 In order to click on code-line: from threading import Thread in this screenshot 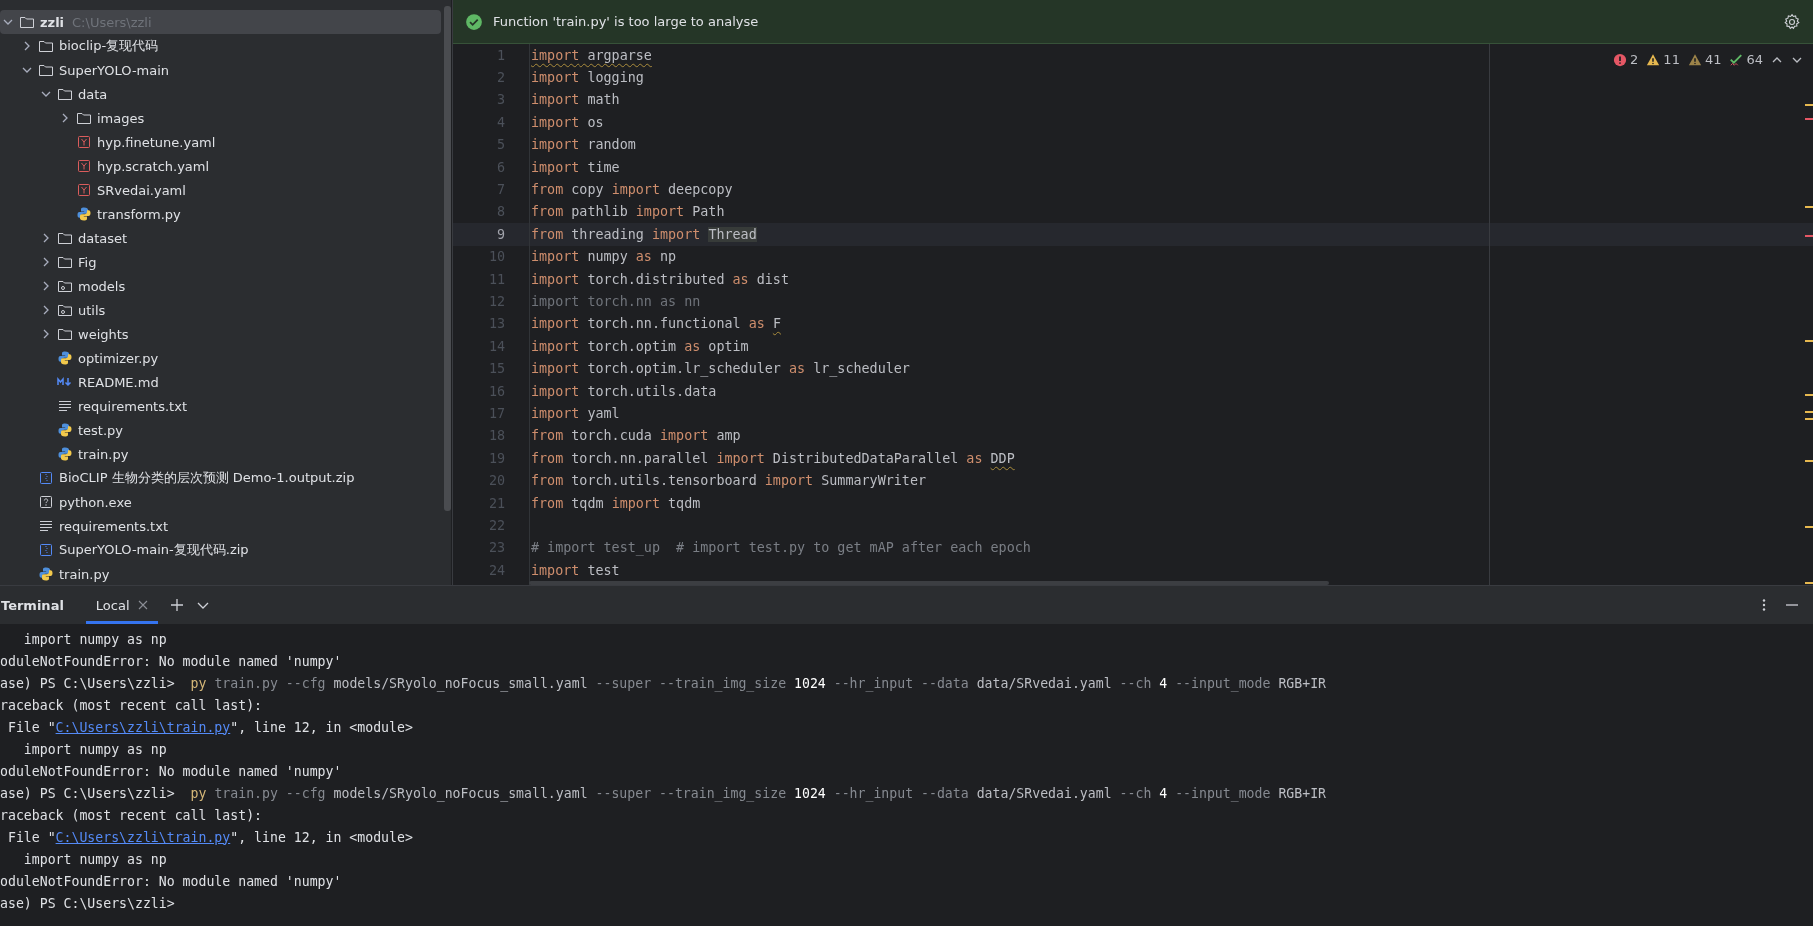, I will do `click(643, 234)`.